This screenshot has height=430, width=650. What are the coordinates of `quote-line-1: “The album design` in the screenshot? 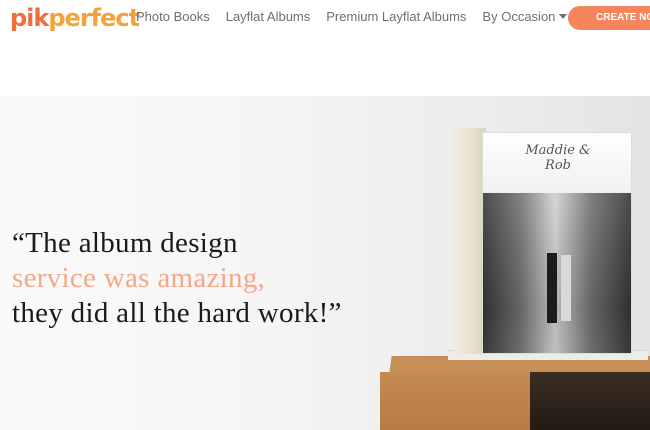 It's located at (125, 243).